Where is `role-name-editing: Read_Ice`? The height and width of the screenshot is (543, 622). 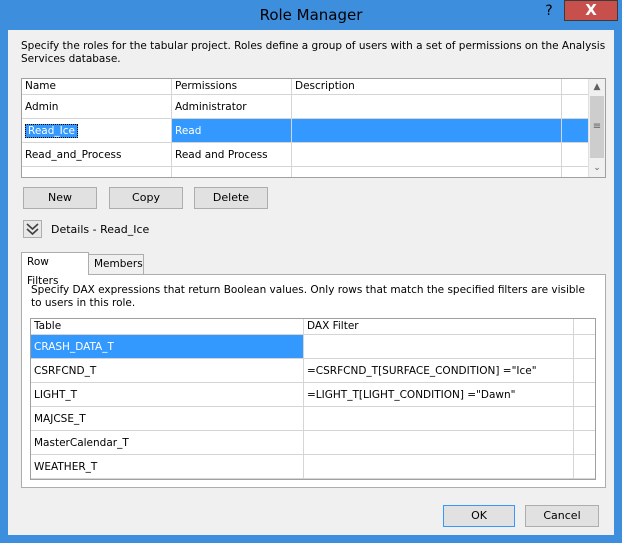 role-name-editing: Read_Ice is located at coordinates (51, 131).